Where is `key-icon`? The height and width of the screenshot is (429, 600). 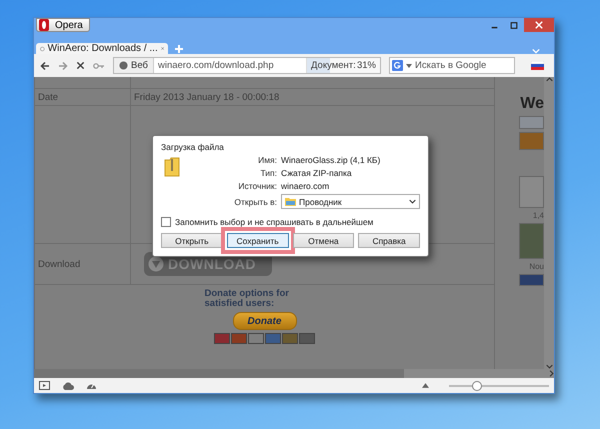
key-icon is located at coordinates (99, 66).